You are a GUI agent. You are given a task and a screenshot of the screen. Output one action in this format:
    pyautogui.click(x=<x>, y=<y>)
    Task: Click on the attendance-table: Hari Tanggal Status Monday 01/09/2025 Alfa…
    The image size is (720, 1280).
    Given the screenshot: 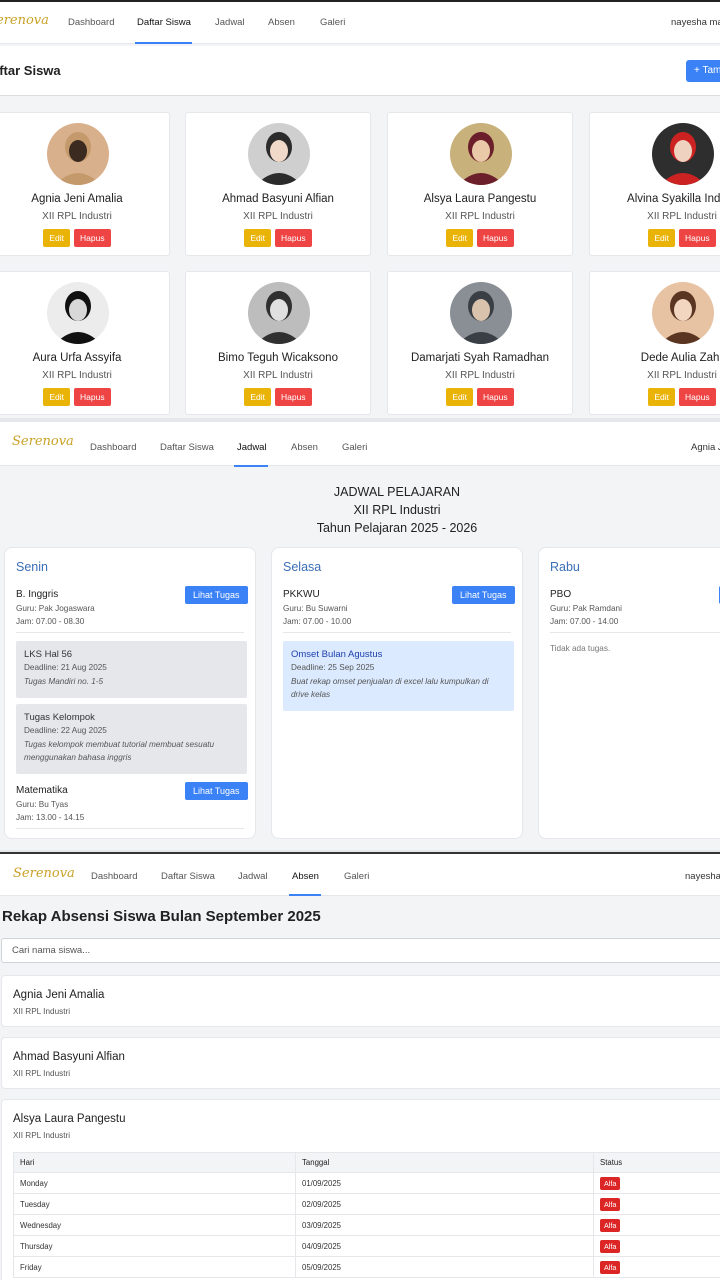 What is the action you would take?
    pyautogui.click(x=366, y=1215)
    